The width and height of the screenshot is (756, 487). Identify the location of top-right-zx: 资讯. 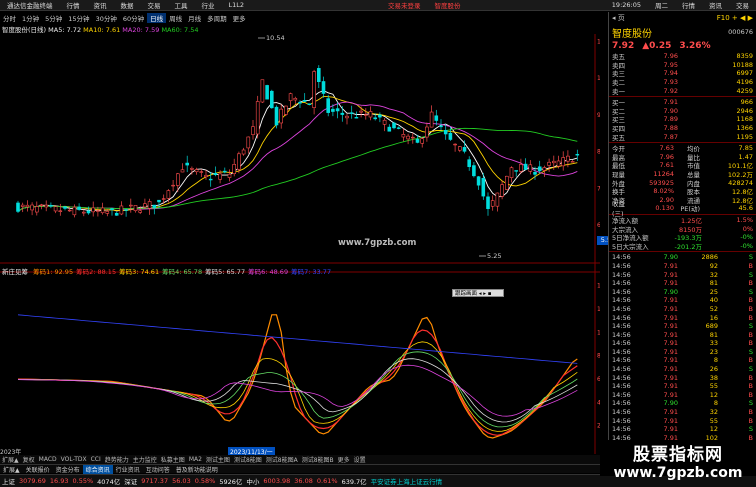
(715, 5).